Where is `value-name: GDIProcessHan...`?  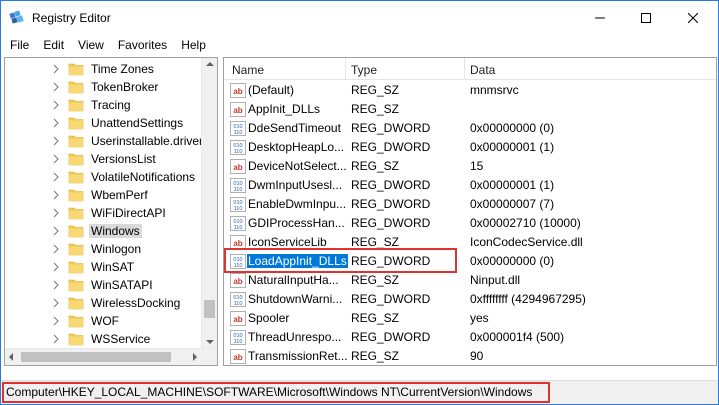 value-name: GDIProcessHan... is located at coordinates (296, 223).